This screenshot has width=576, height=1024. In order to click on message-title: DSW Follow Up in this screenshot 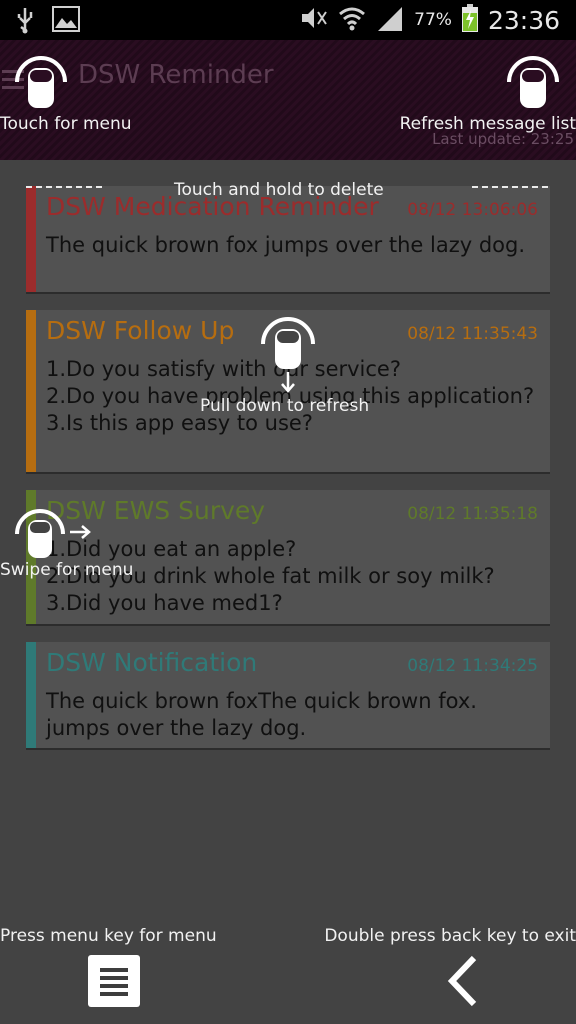, I will do `click(140, 330)`.